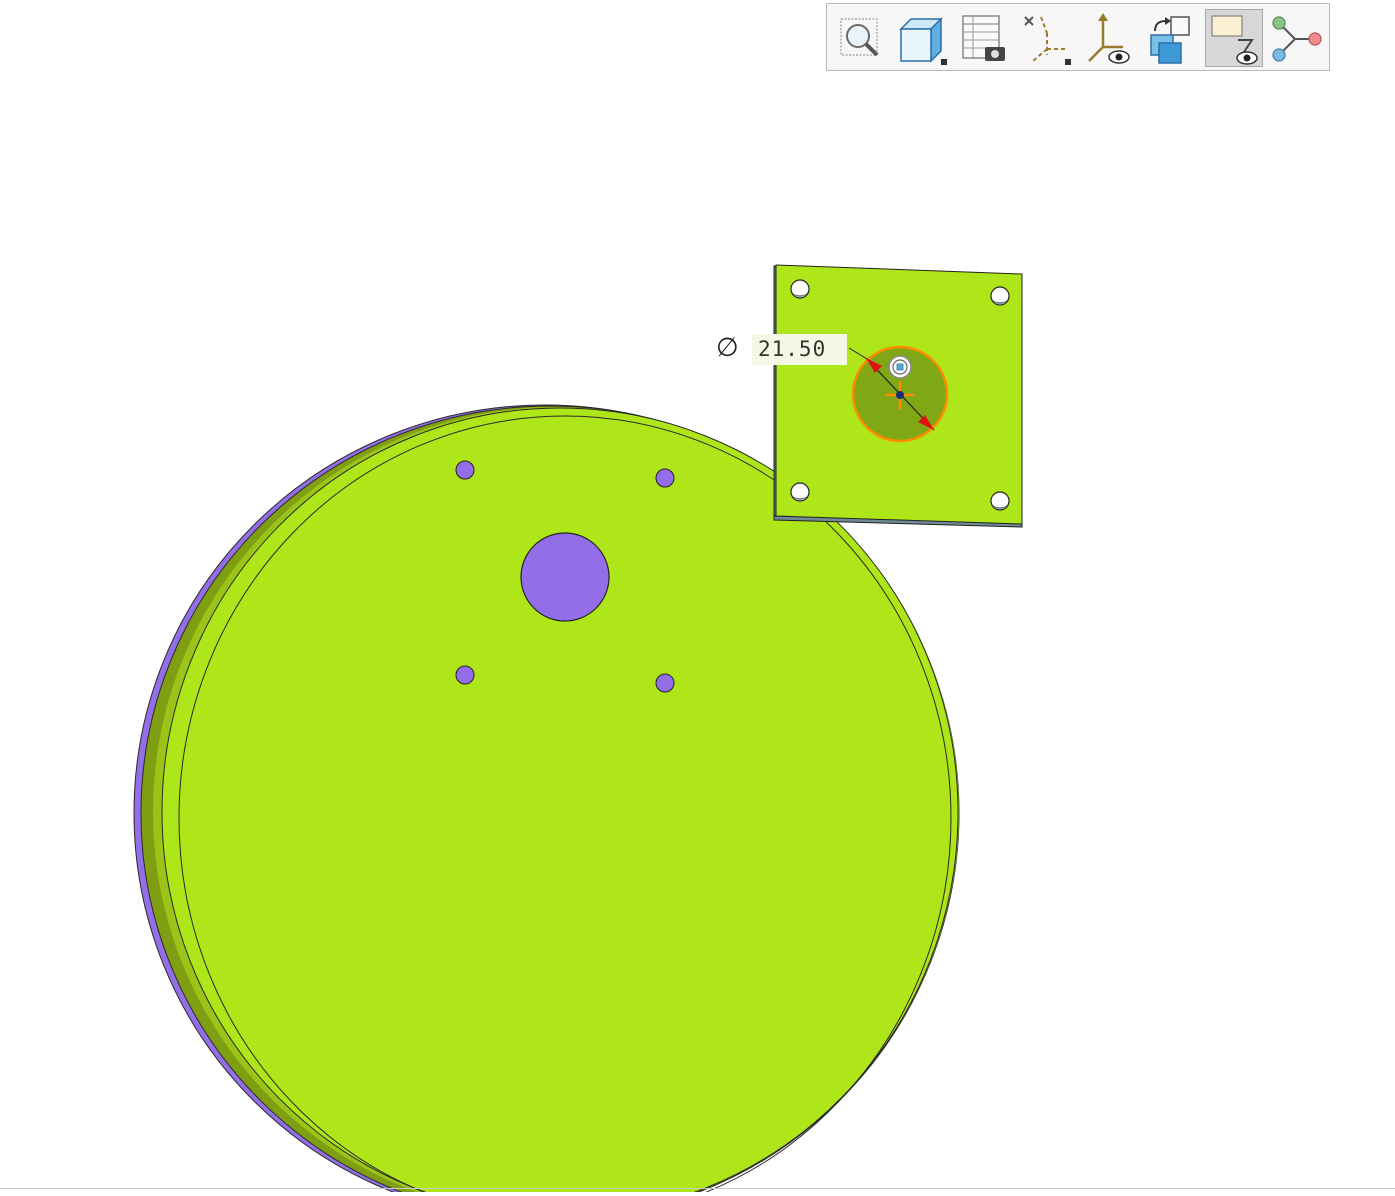  I want to click on datum-axes-icon, so click(1047, 40).